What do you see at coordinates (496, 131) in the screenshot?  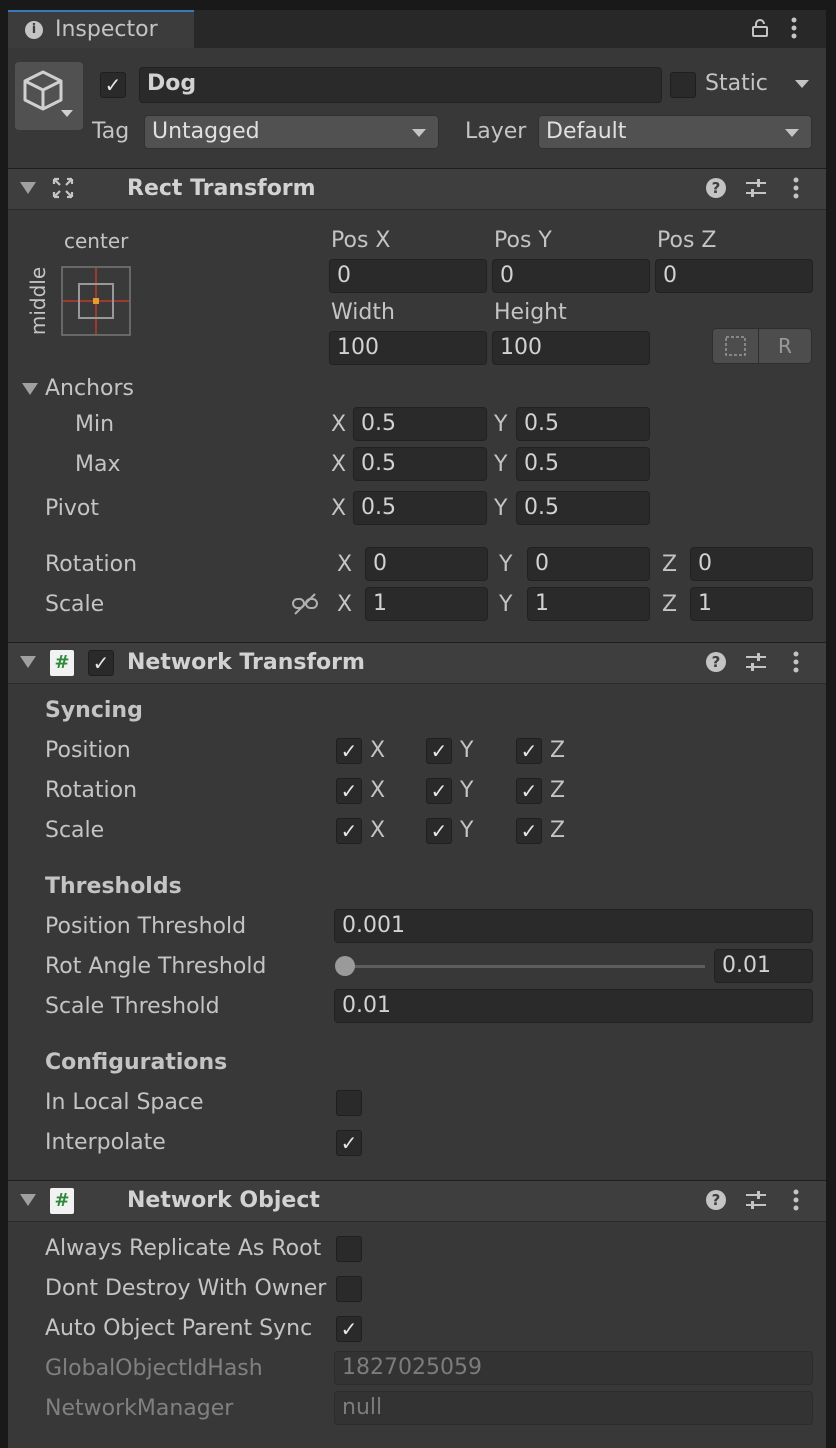 I see `layer-label: Layer` at bounding box center [496, 131].